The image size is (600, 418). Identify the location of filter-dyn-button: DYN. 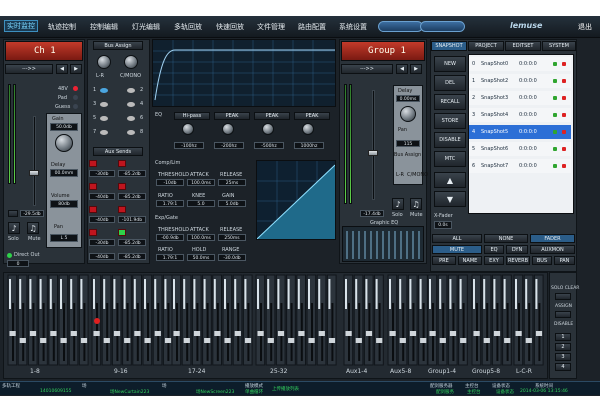
(517, 249).